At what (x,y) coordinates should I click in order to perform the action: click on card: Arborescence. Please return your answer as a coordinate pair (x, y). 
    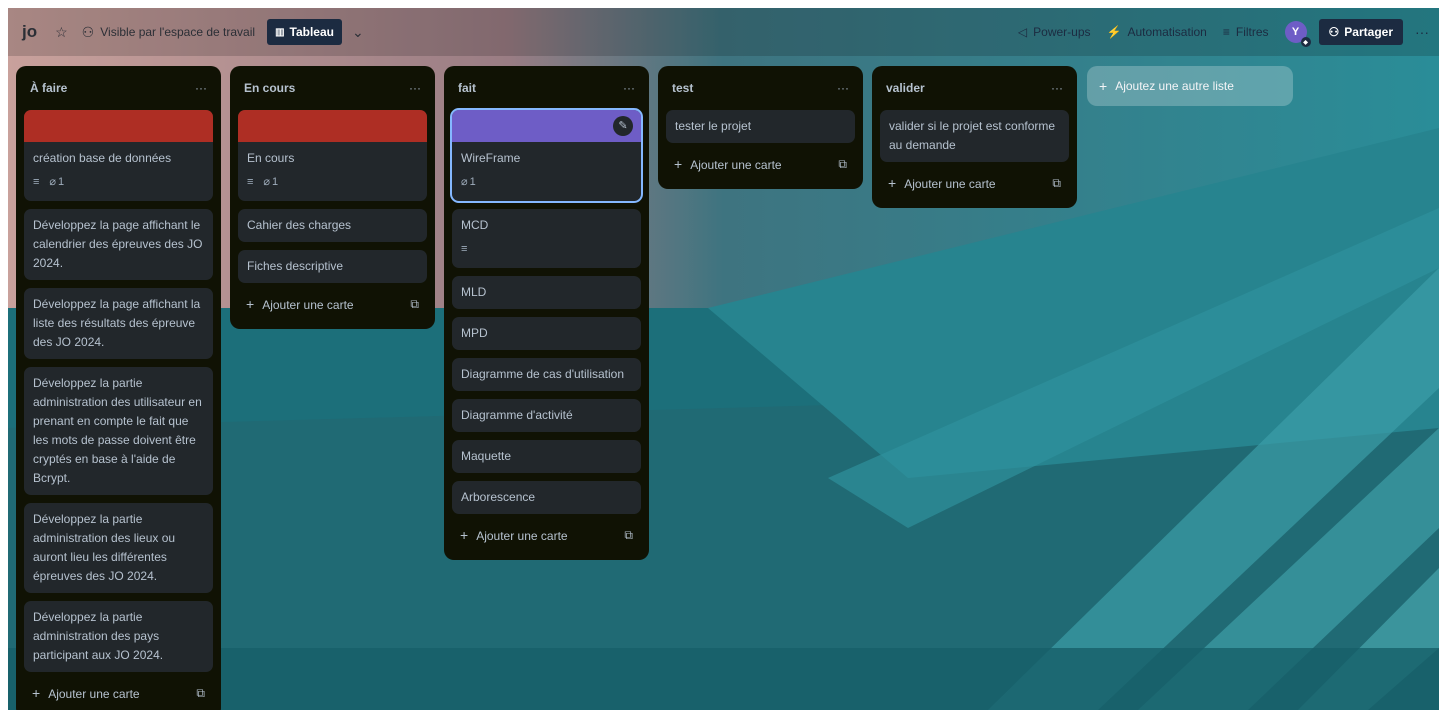
    Looking at the image, I should click on (546, 497).